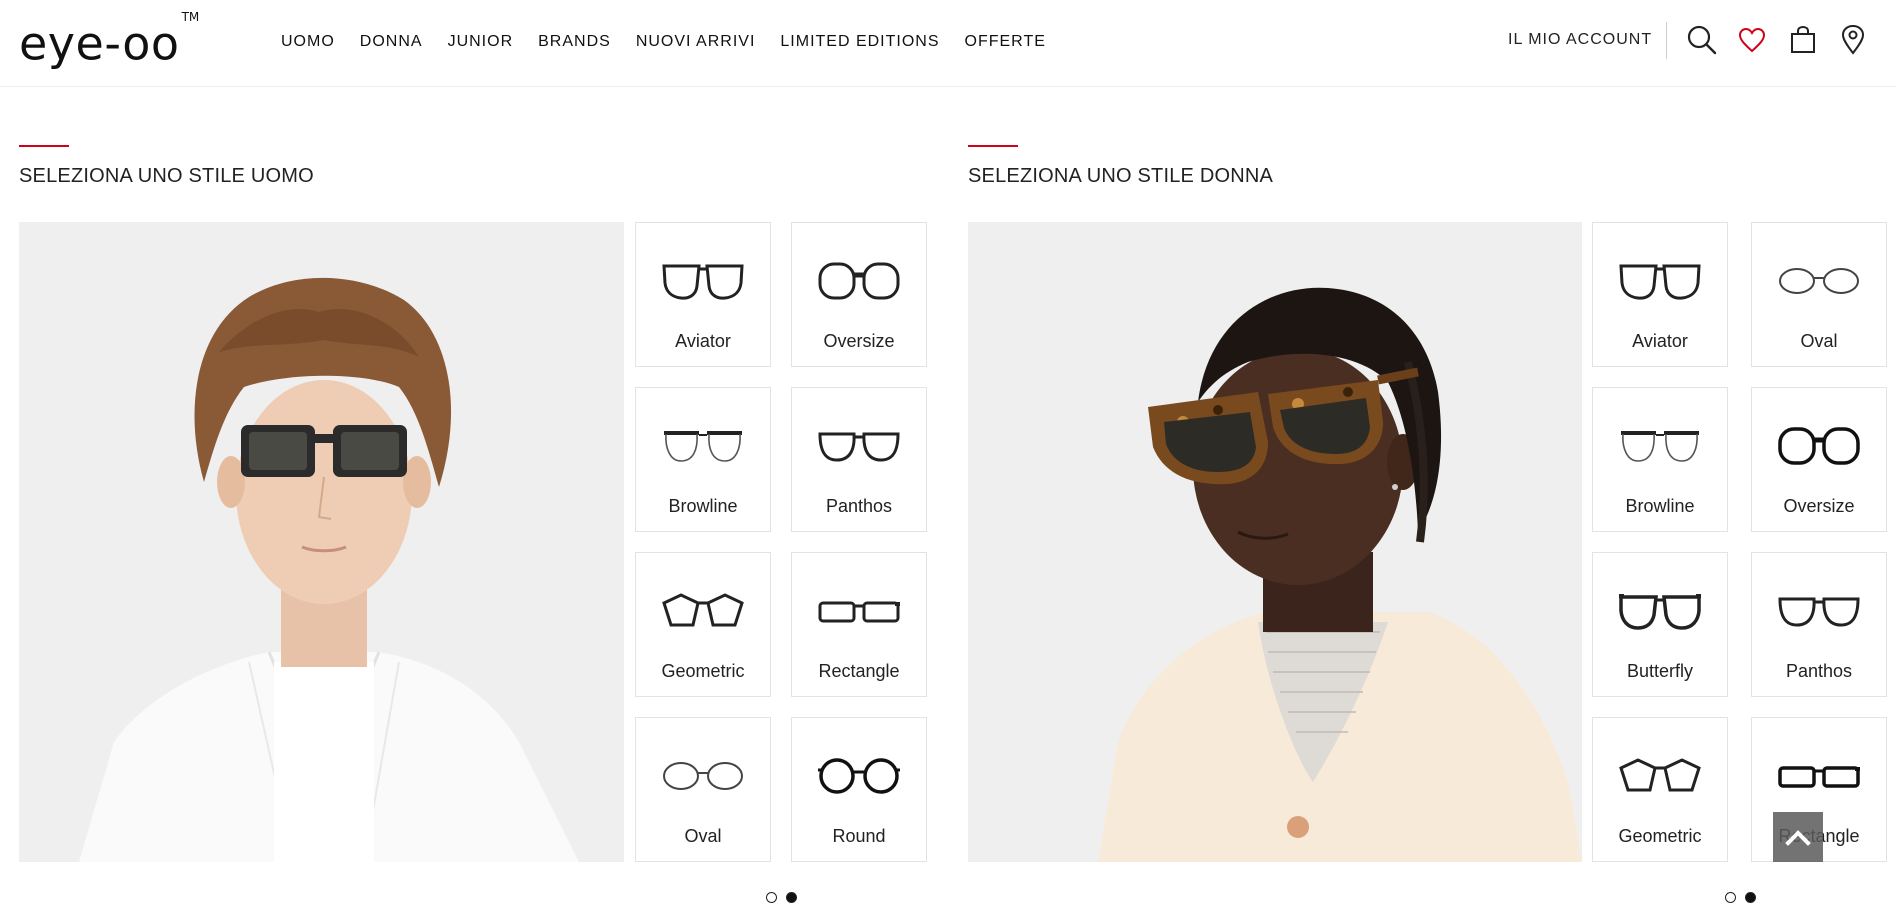  I want to click on style-tile-round: Round, so click(859, 789).